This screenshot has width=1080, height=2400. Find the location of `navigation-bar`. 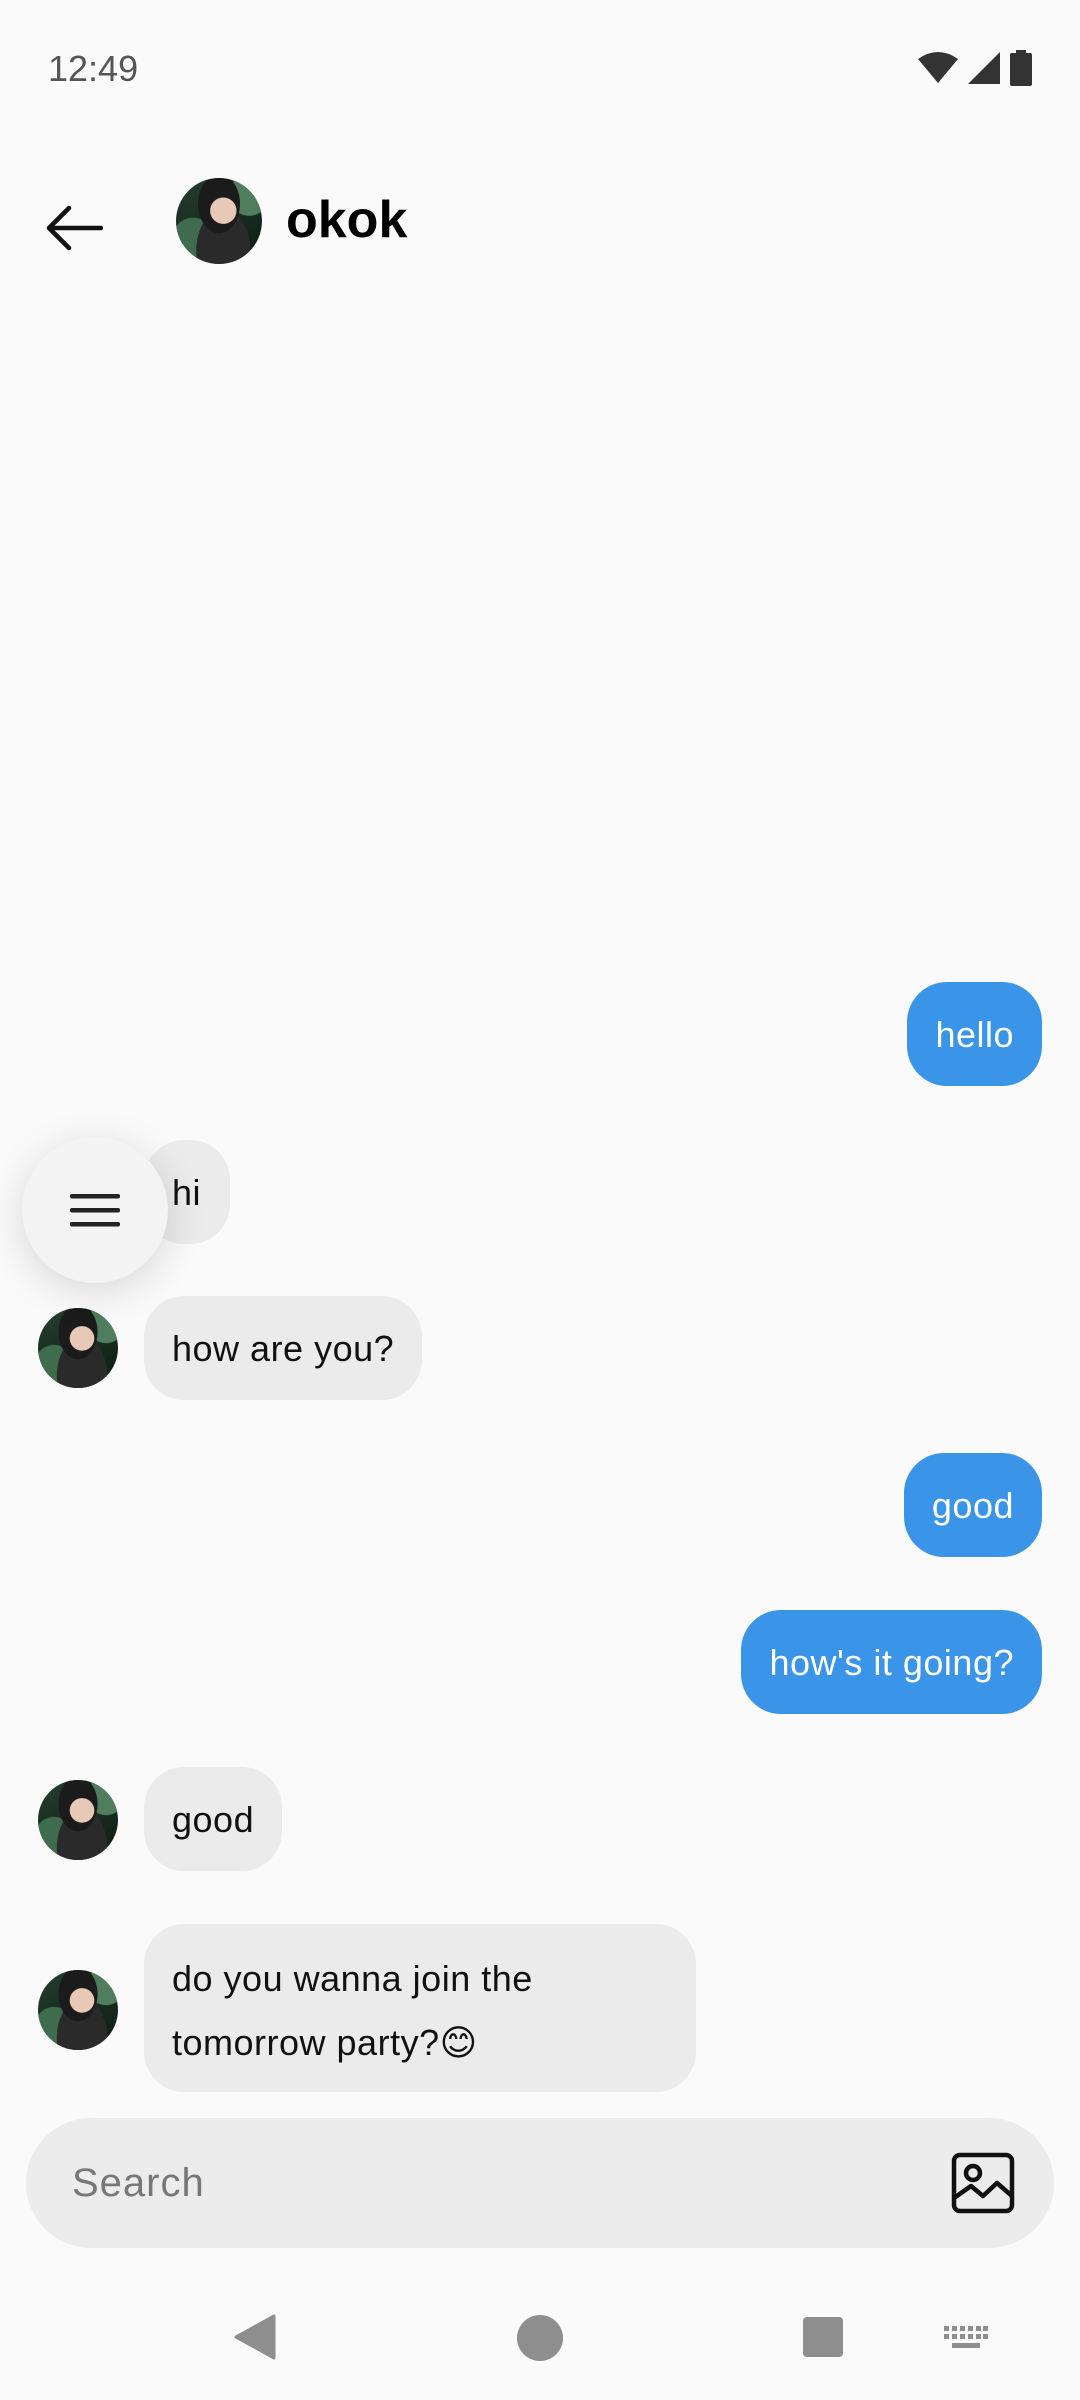

navigation-bar is located at coordinates (540, 2335).